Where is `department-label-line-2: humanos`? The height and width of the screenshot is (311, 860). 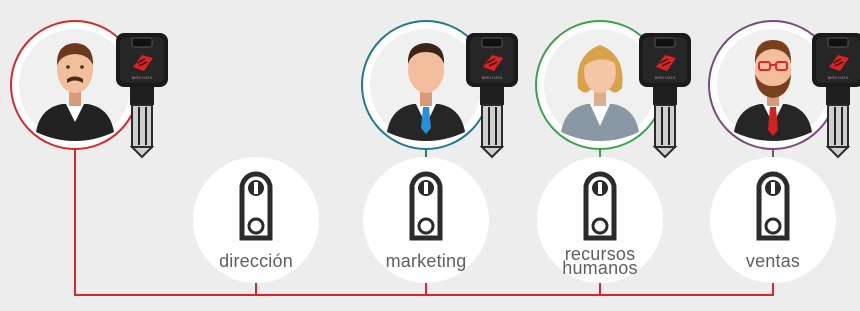
department-label-line-2: humanos is located at coordinates (600, 268).